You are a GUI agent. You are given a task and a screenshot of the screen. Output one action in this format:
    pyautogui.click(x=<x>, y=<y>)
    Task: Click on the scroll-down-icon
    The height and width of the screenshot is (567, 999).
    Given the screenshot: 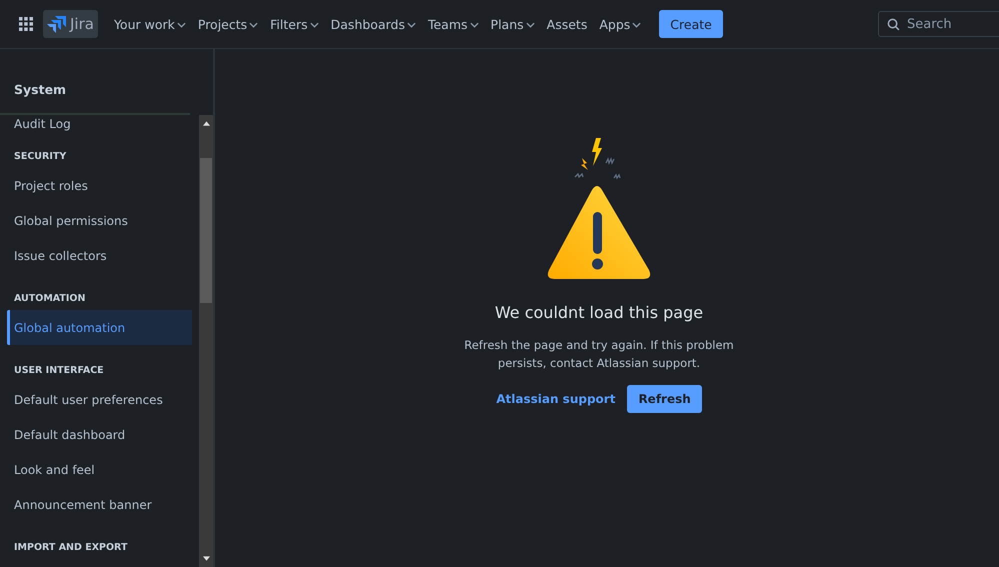 What is the action you would take?
    pyautogui.click(x=206, y=558)
    